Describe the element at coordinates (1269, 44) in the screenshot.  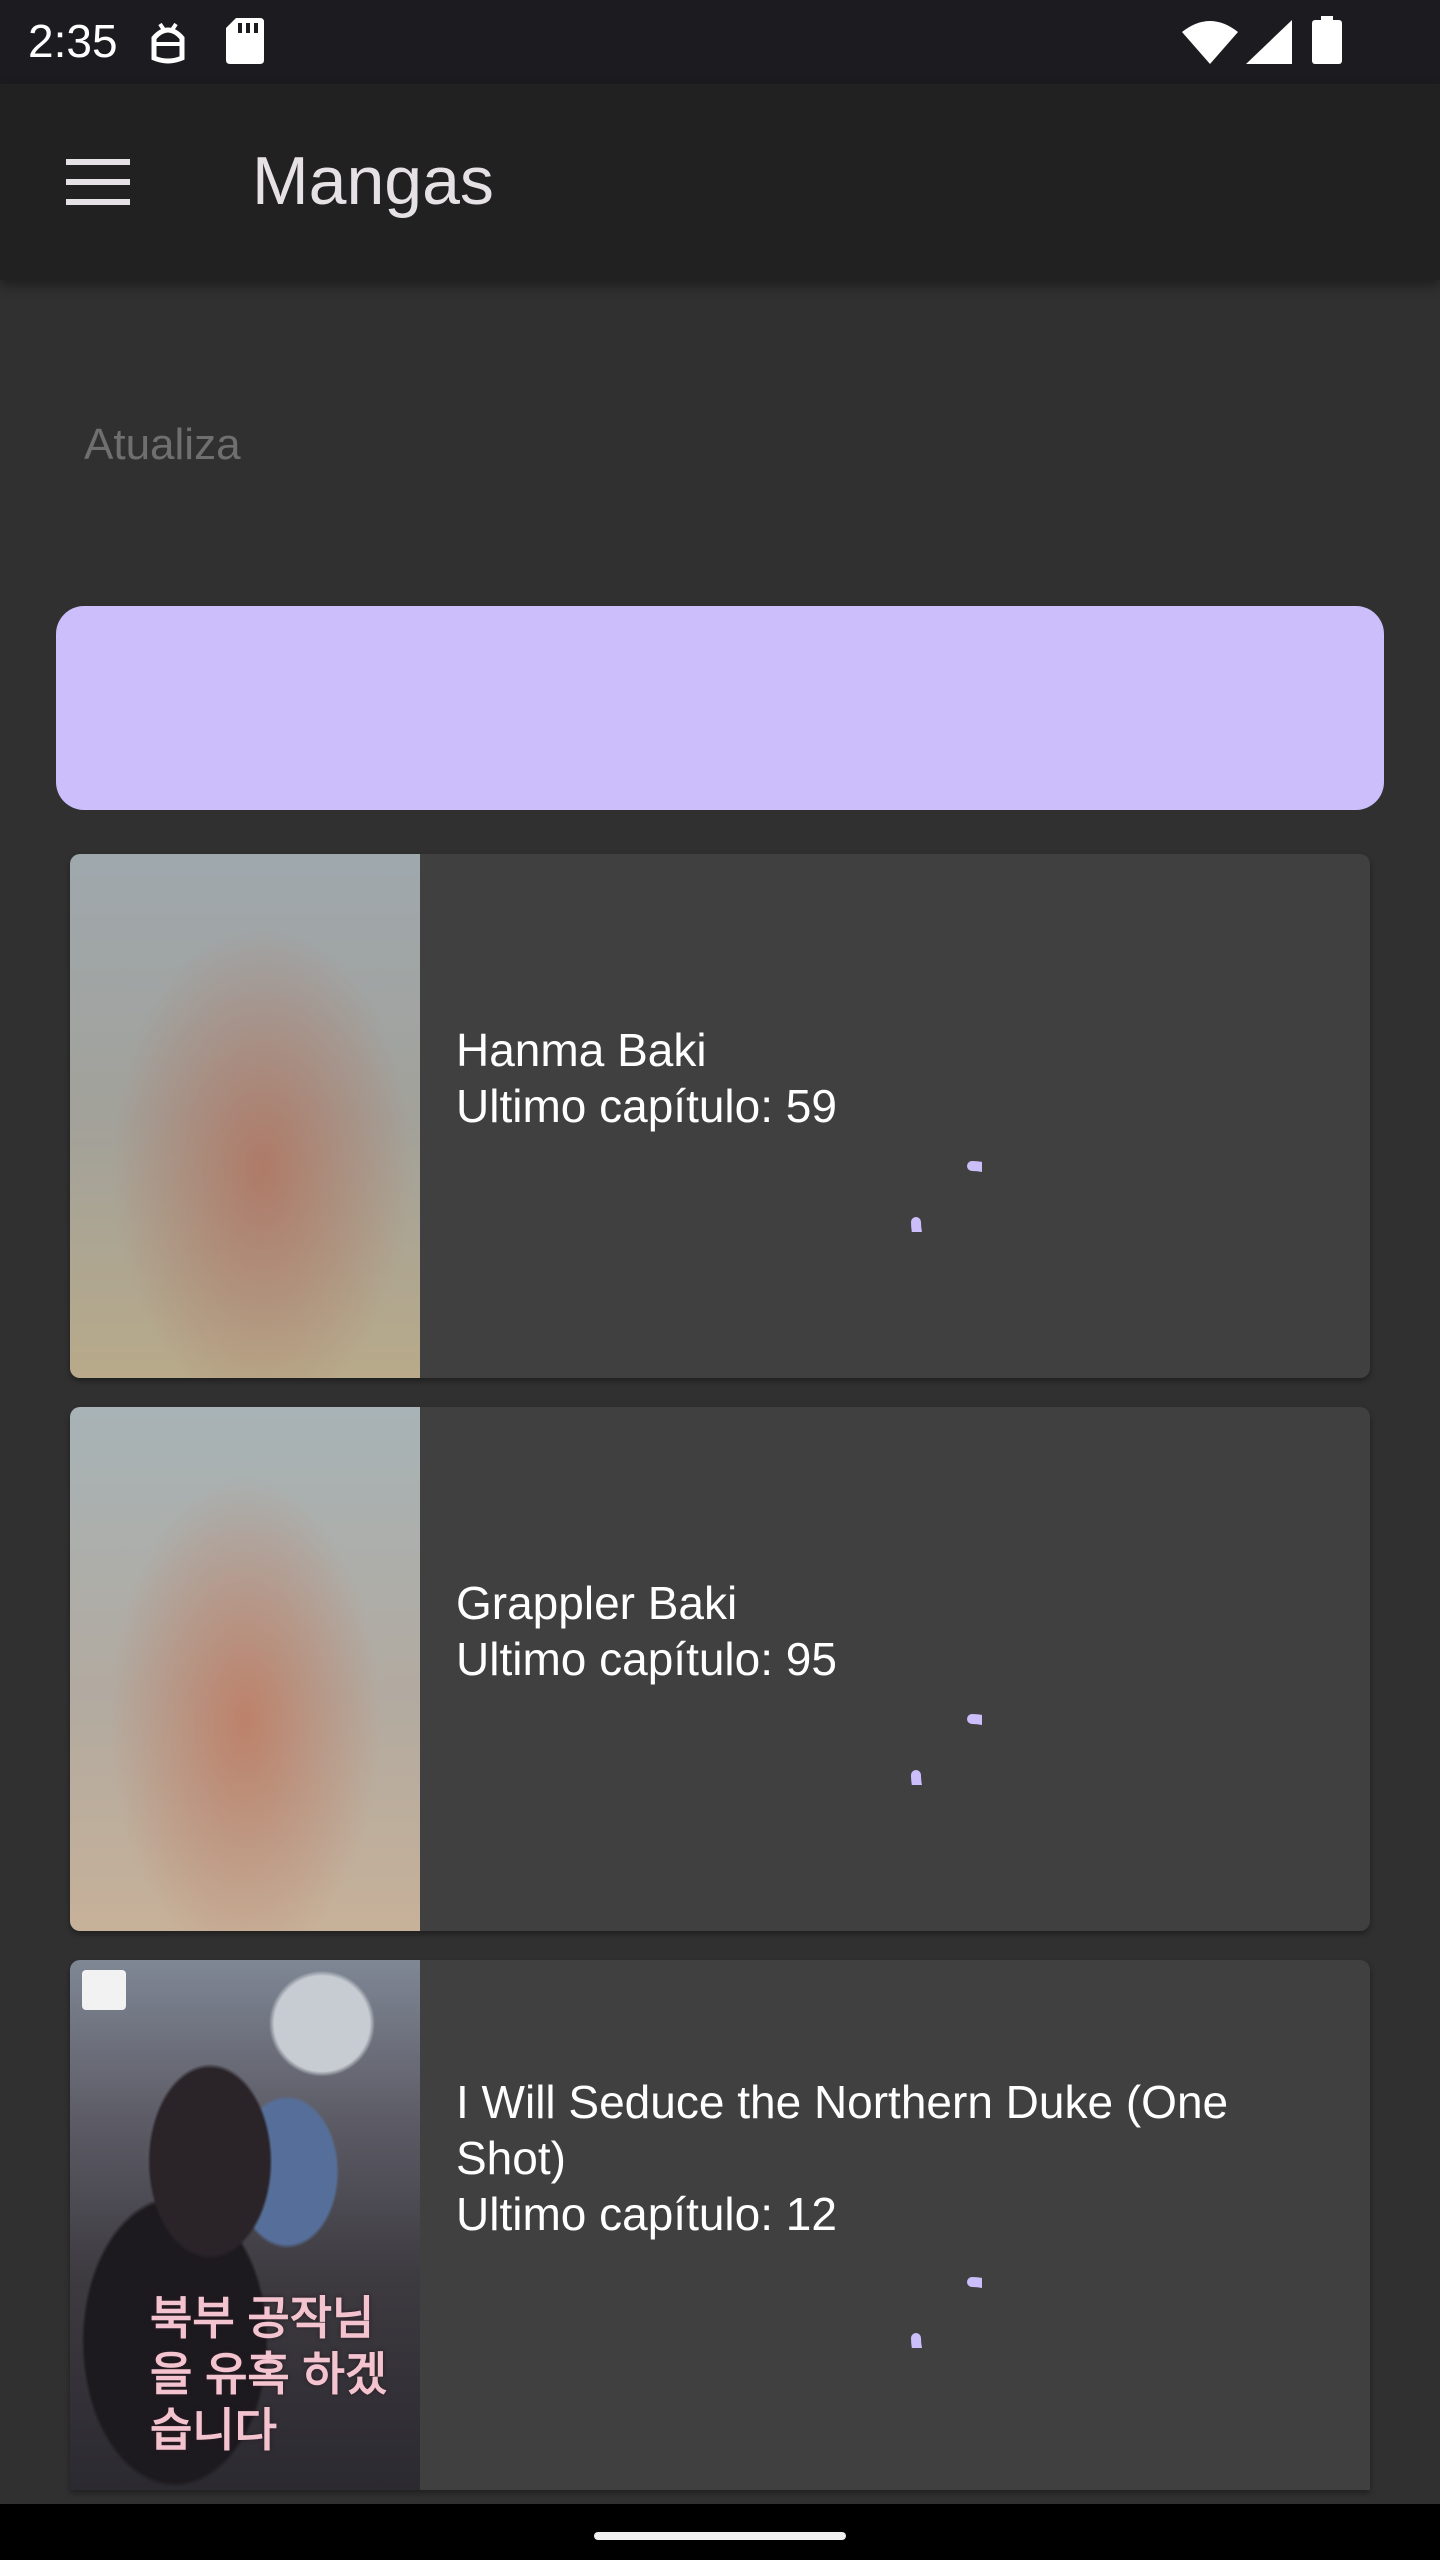
I see `cell-signal-icon` at that location.